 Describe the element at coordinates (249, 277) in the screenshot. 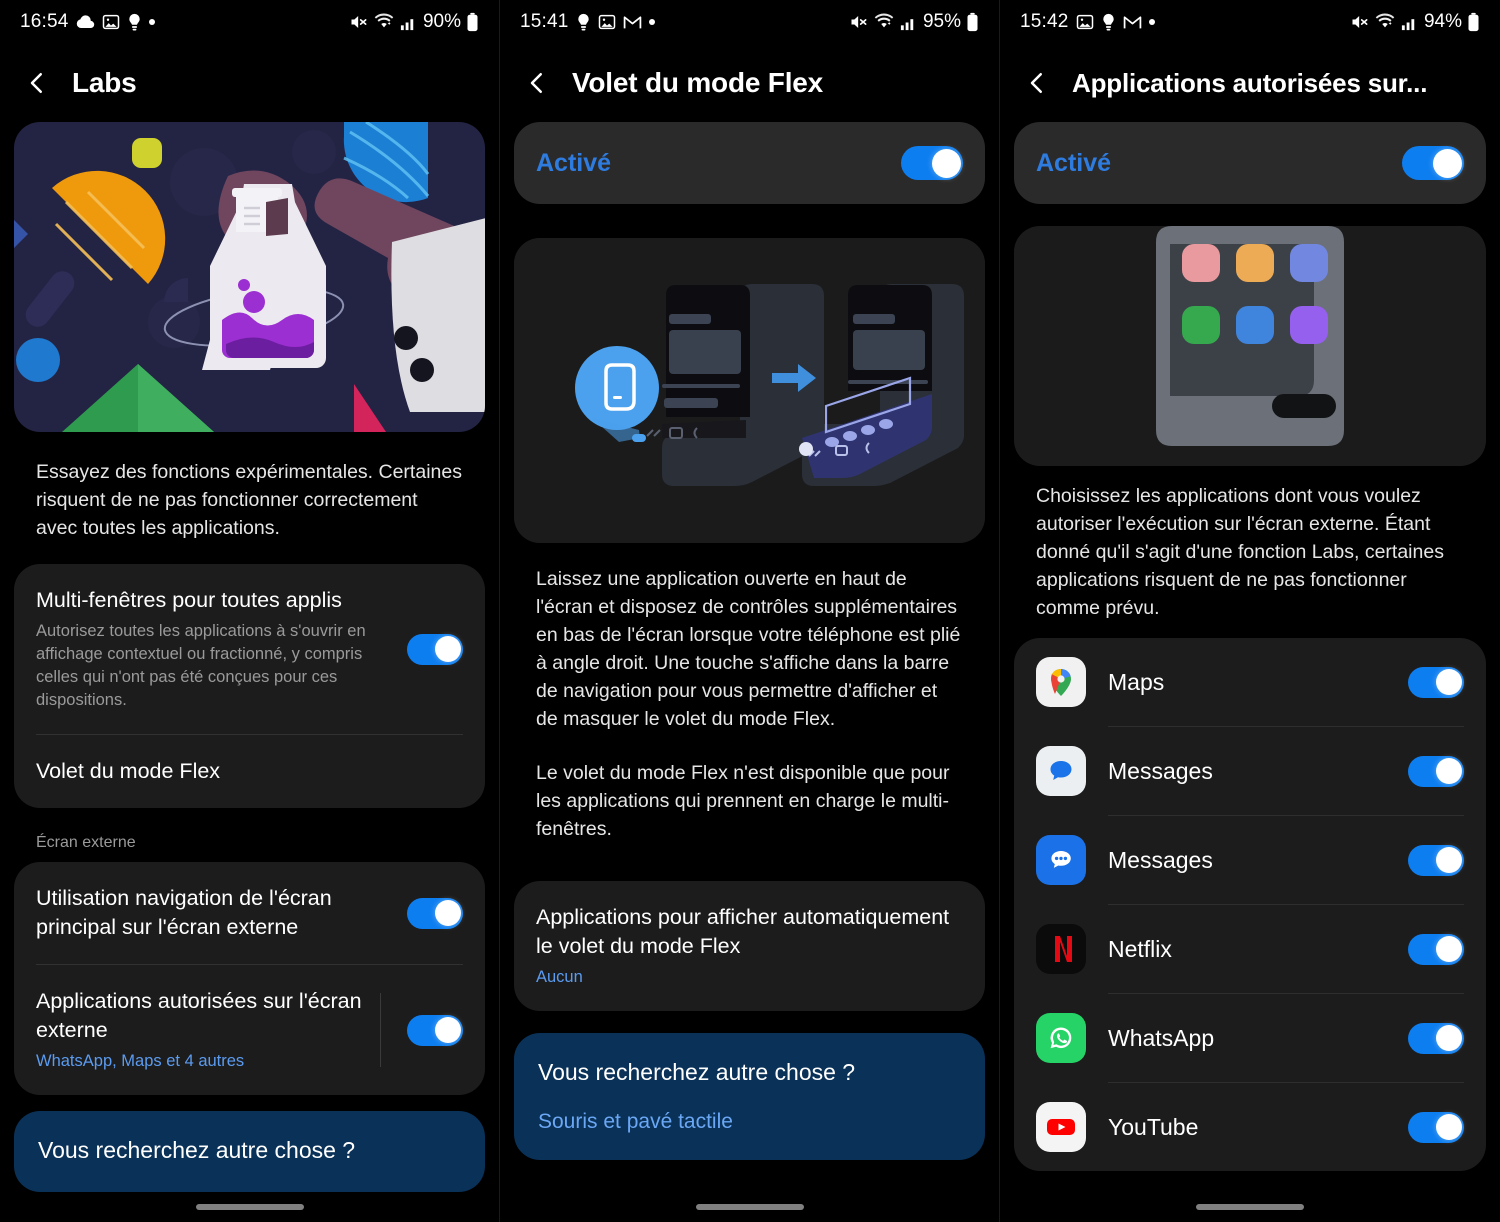

I see `labs-illustration` at that location.